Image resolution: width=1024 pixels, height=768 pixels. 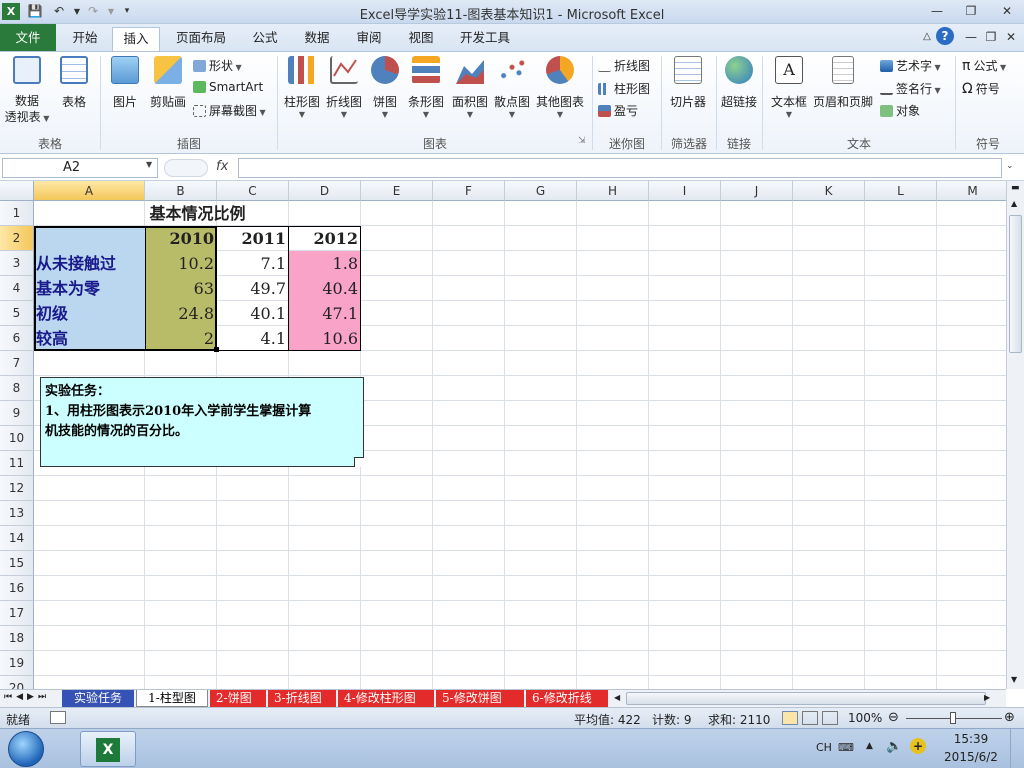 What do you see at coordinates (197, 213) in the screenshot?
I see `sheet-title: 基本情况比例` at bounding box center [197, 213].